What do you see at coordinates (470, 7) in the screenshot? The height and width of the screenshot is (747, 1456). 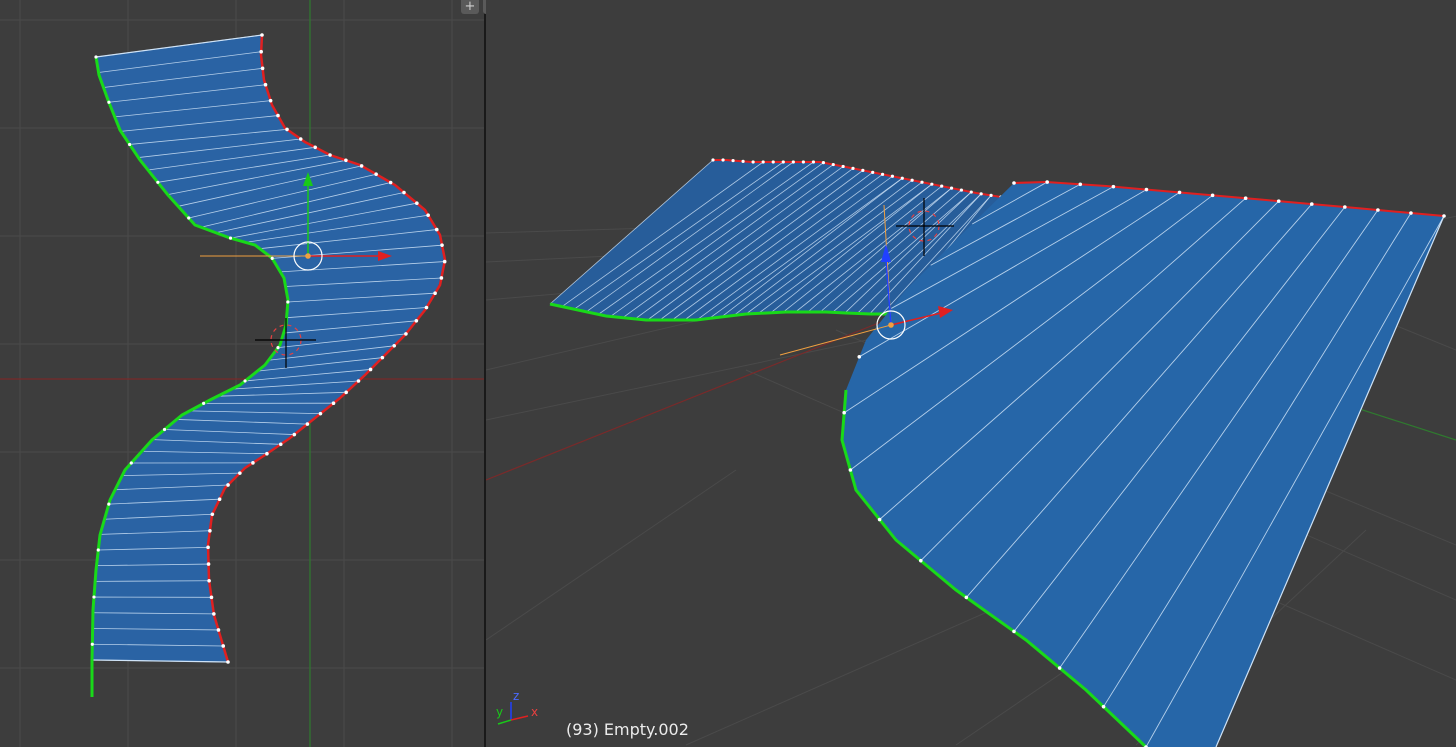 I see `split-area-button-left: +` at bounding box center [470, 7].